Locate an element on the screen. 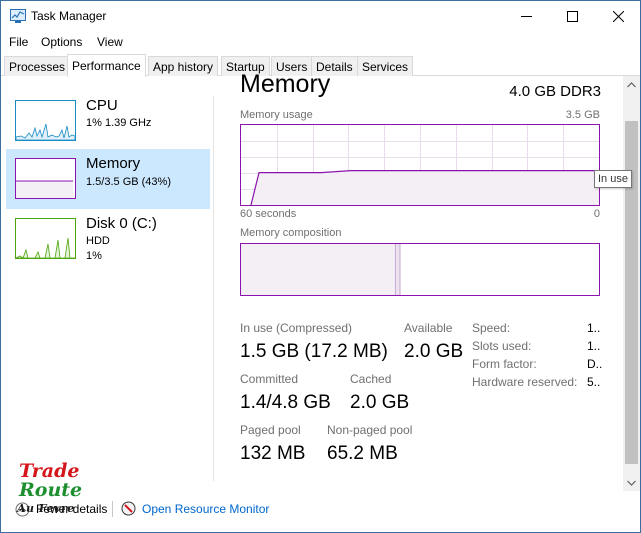 This screenshot has height=533, width=641. menu-bar: File Options View is located at coordinates (320, 42).